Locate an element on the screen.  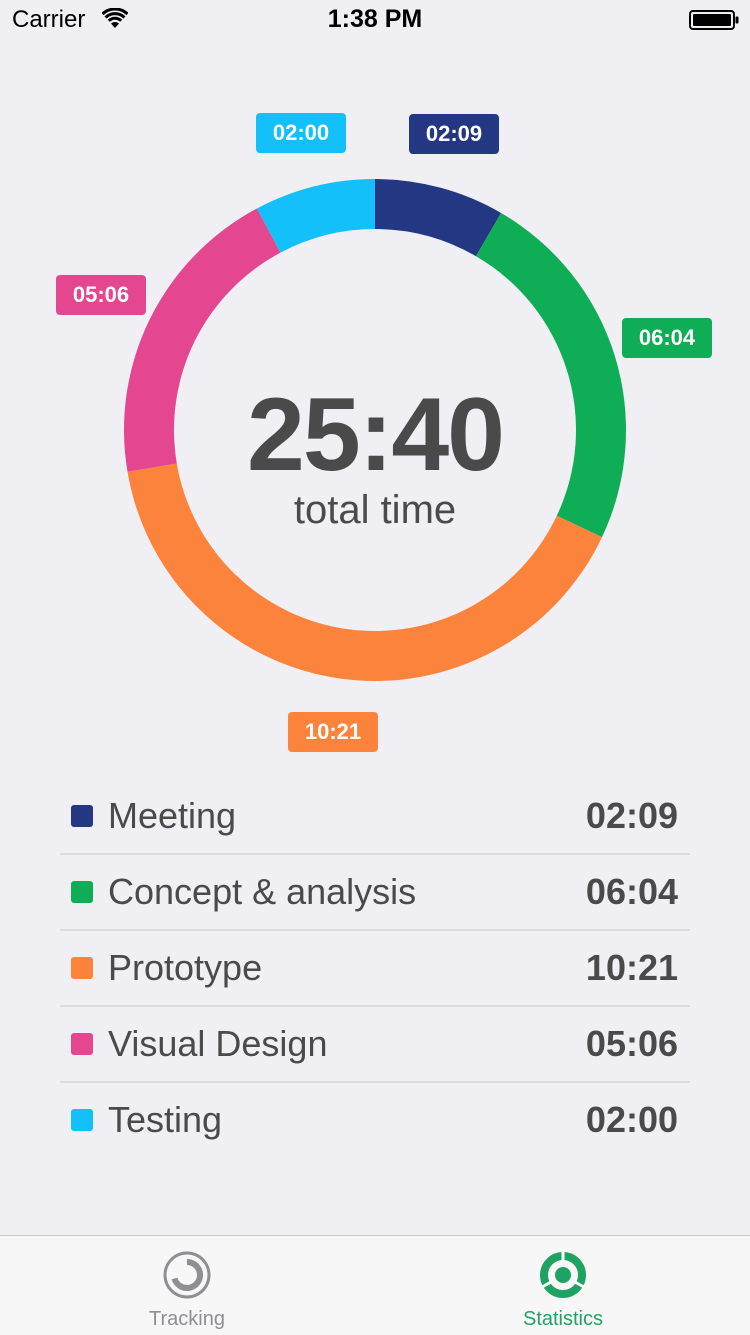
list-item-concept: Concept & analysis 06:04 is located at coordinates (375, 893).